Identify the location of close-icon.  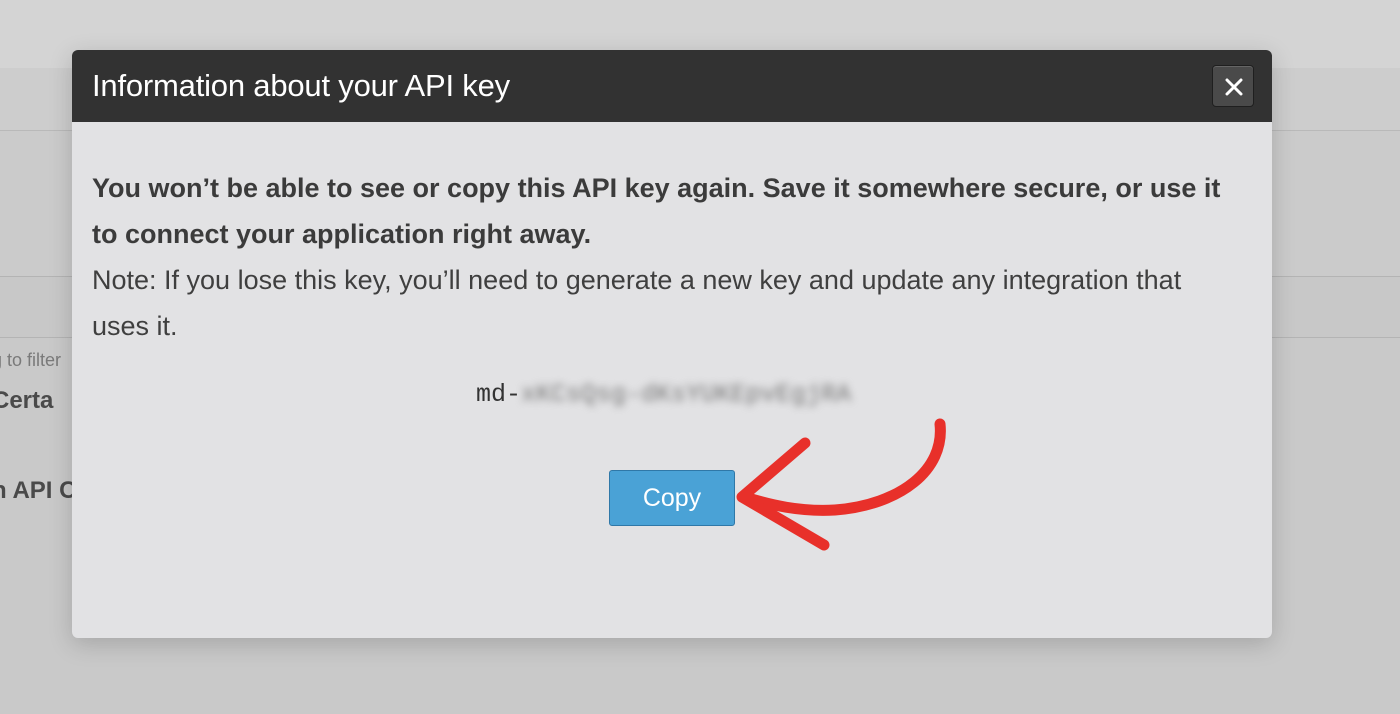
(1234, 87).